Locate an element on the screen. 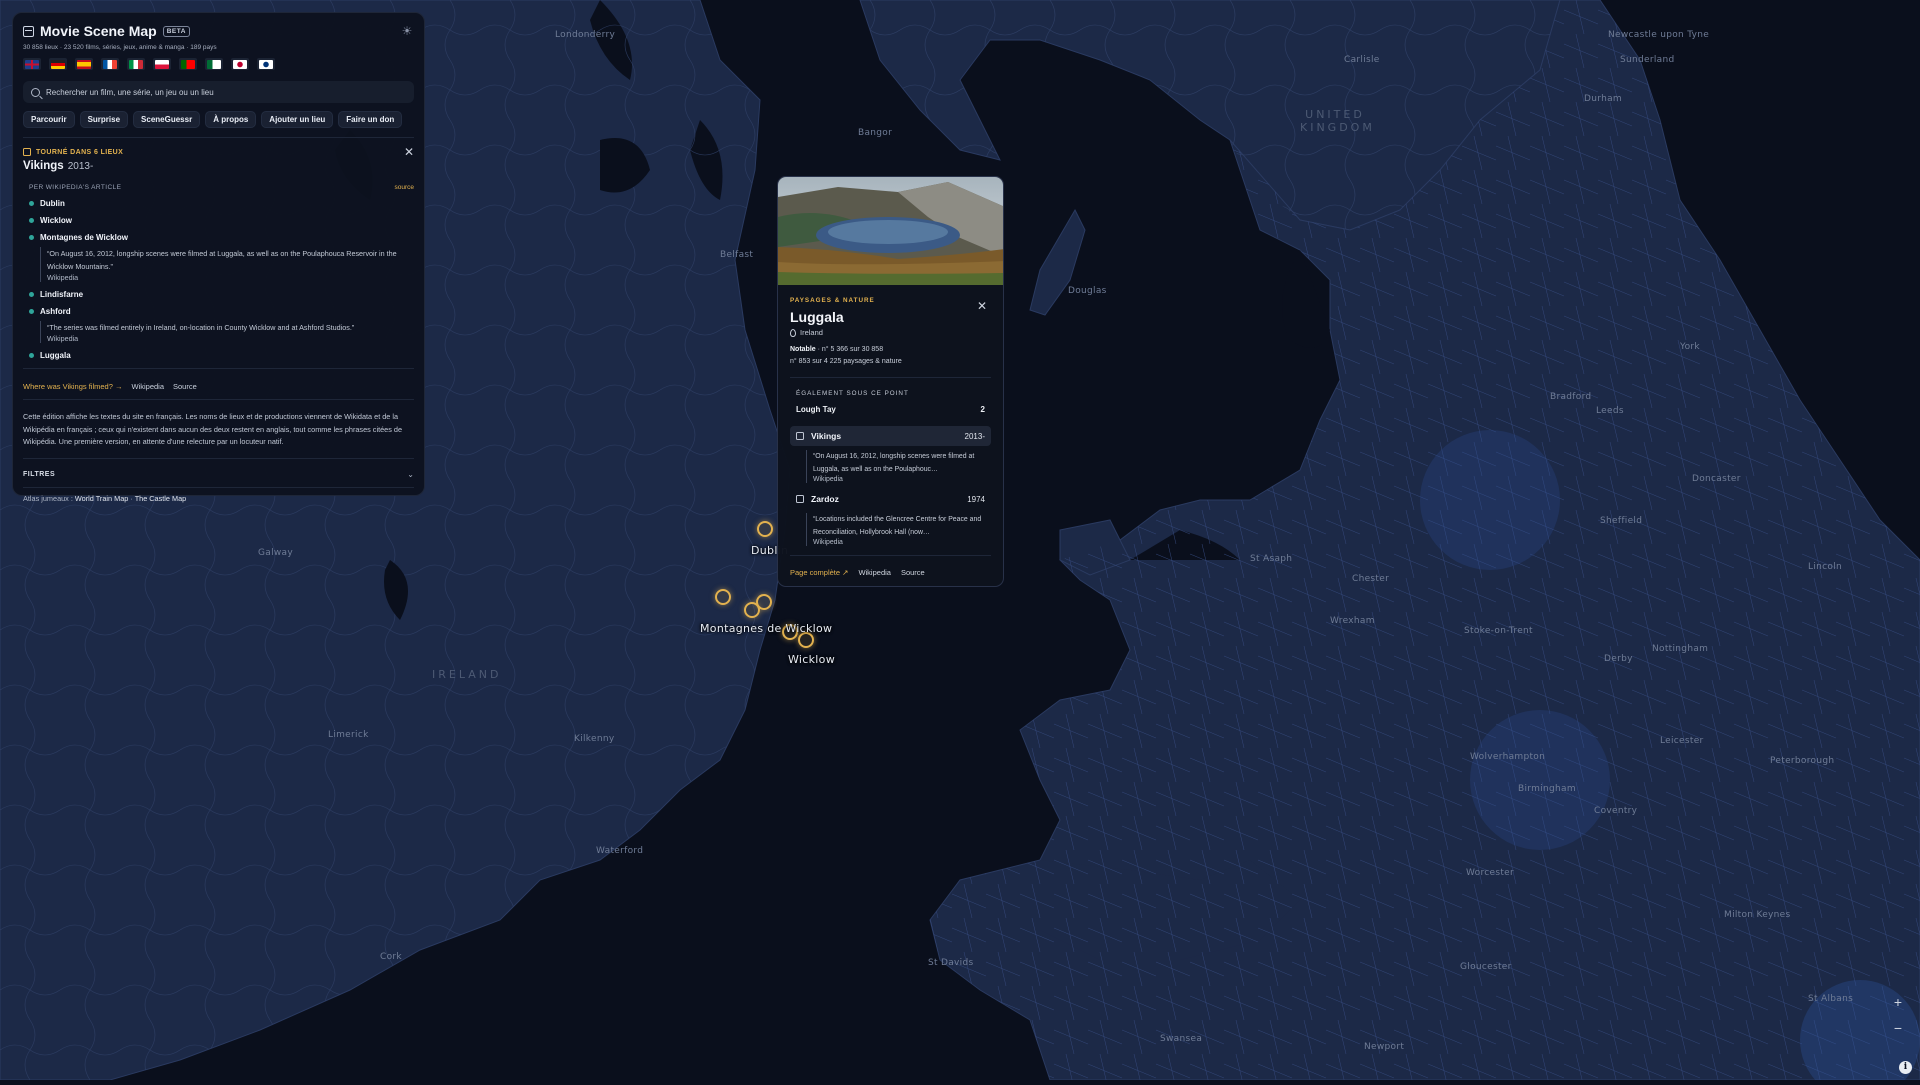 Image resolution: width=1920 pixels, height=1085 pixels. location-name: Ashford is located at coordinates (55, 311).